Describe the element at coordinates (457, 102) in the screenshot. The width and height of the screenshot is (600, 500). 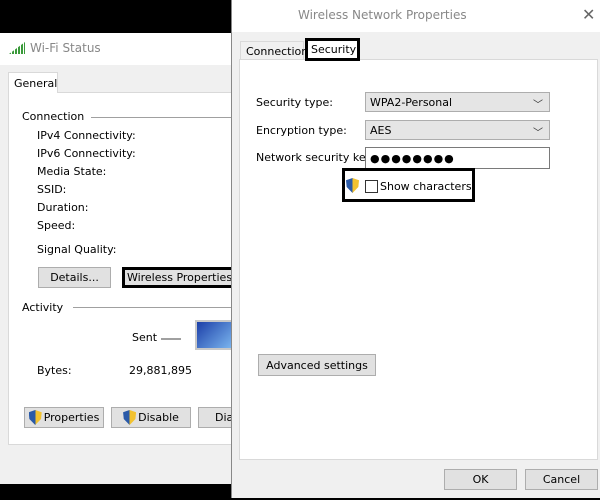
I see `security-type-select: WPA2-Personal ﹀` at that location.